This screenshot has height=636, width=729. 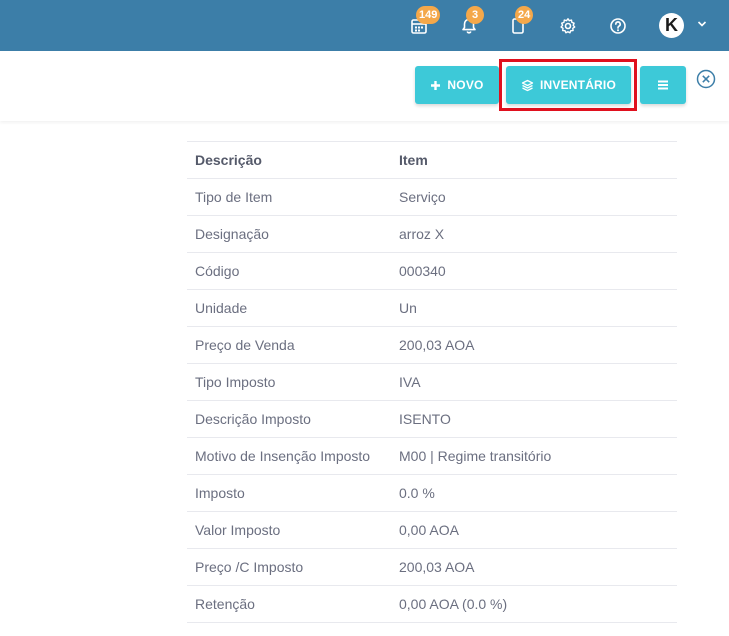 What do you see at coordinates (436, 85) in the screenshot?
I see `plus-icon` at bounding box center [436, 85].